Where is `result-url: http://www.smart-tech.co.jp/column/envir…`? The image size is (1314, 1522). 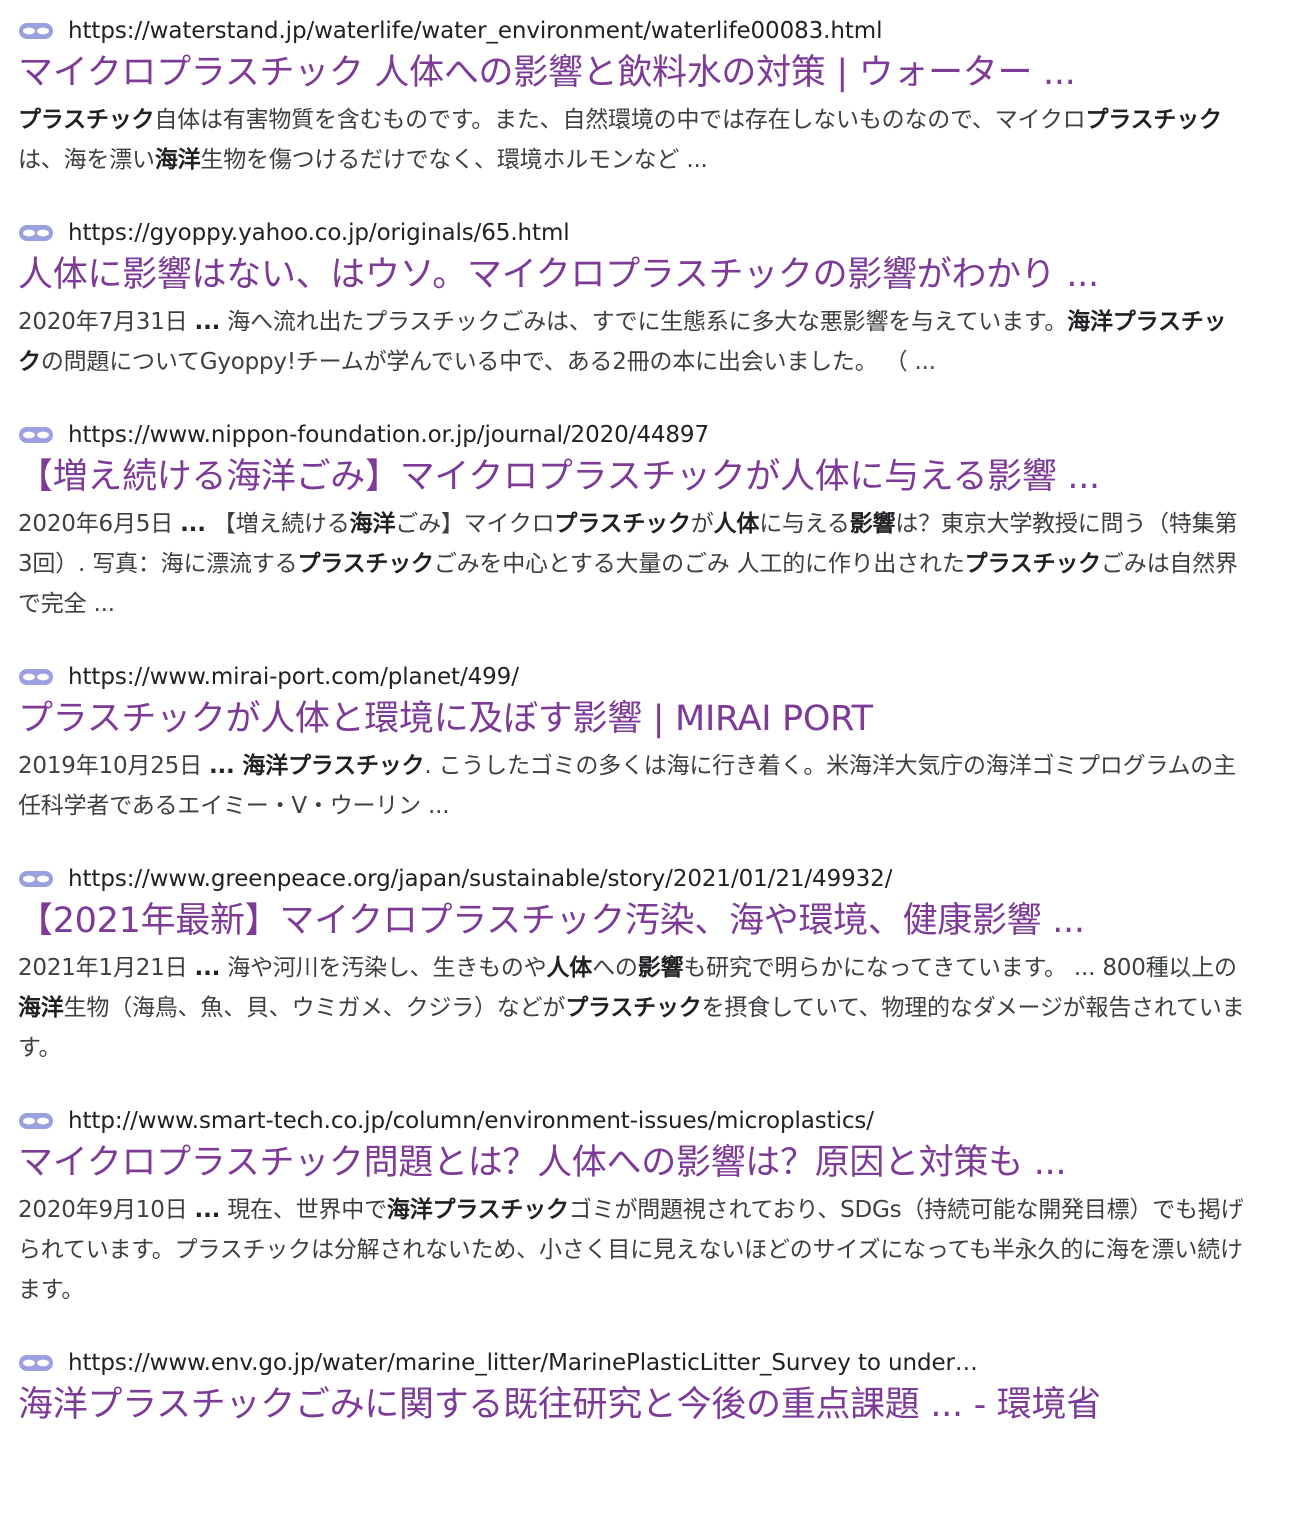 result-url: http://www.smart-tech.co.jp/column/envir… is located at coordinates (471, 1121).